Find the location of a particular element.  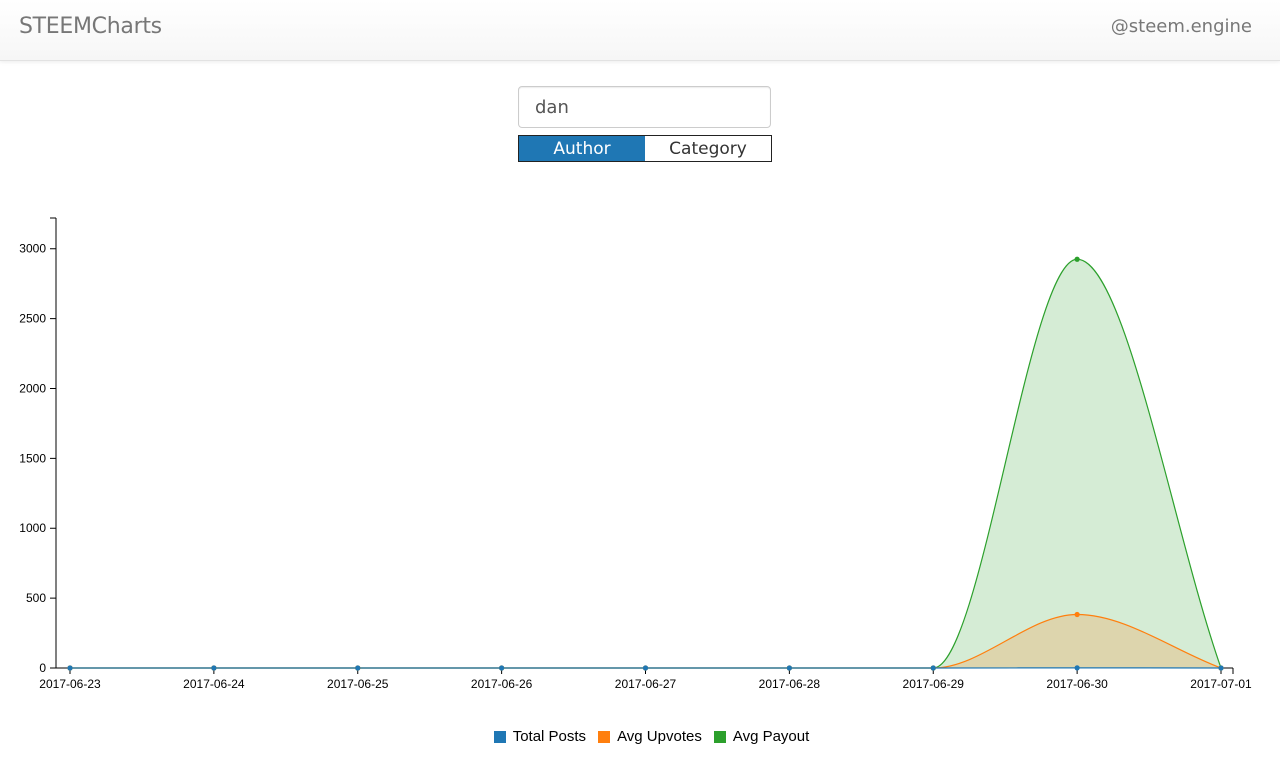

legend-item-total-posts: Total Posts is located at coordinates (540, 736).